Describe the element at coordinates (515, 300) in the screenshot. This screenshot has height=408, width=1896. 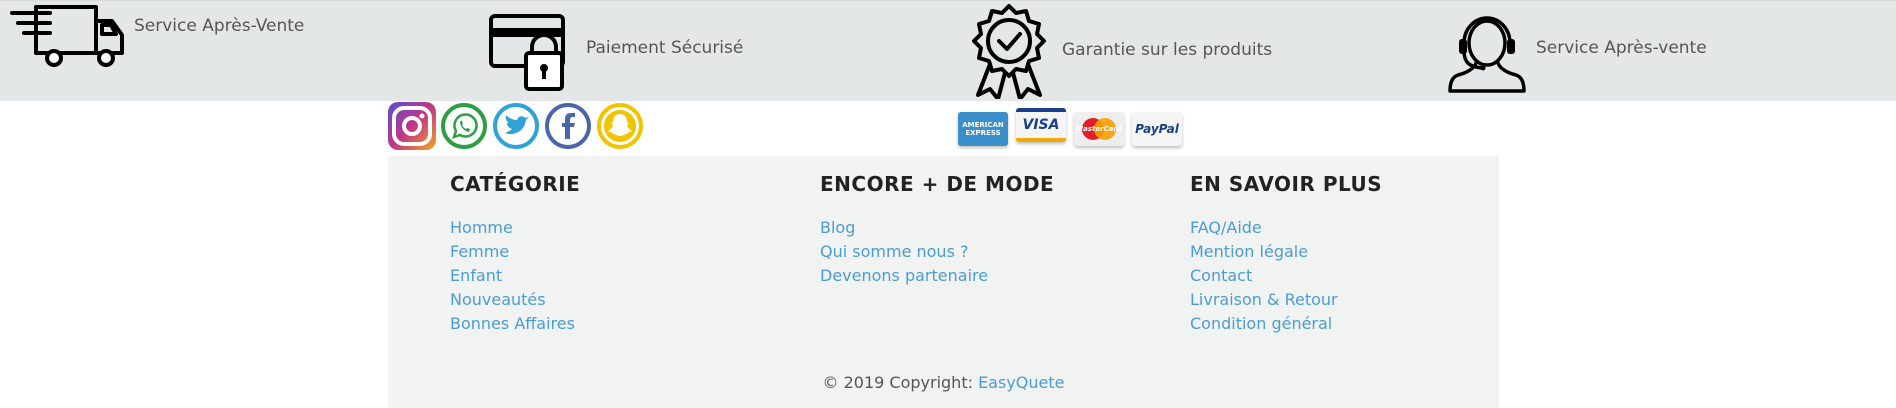
I see `footer-link-nouveautes: Nouveautés` at that location.